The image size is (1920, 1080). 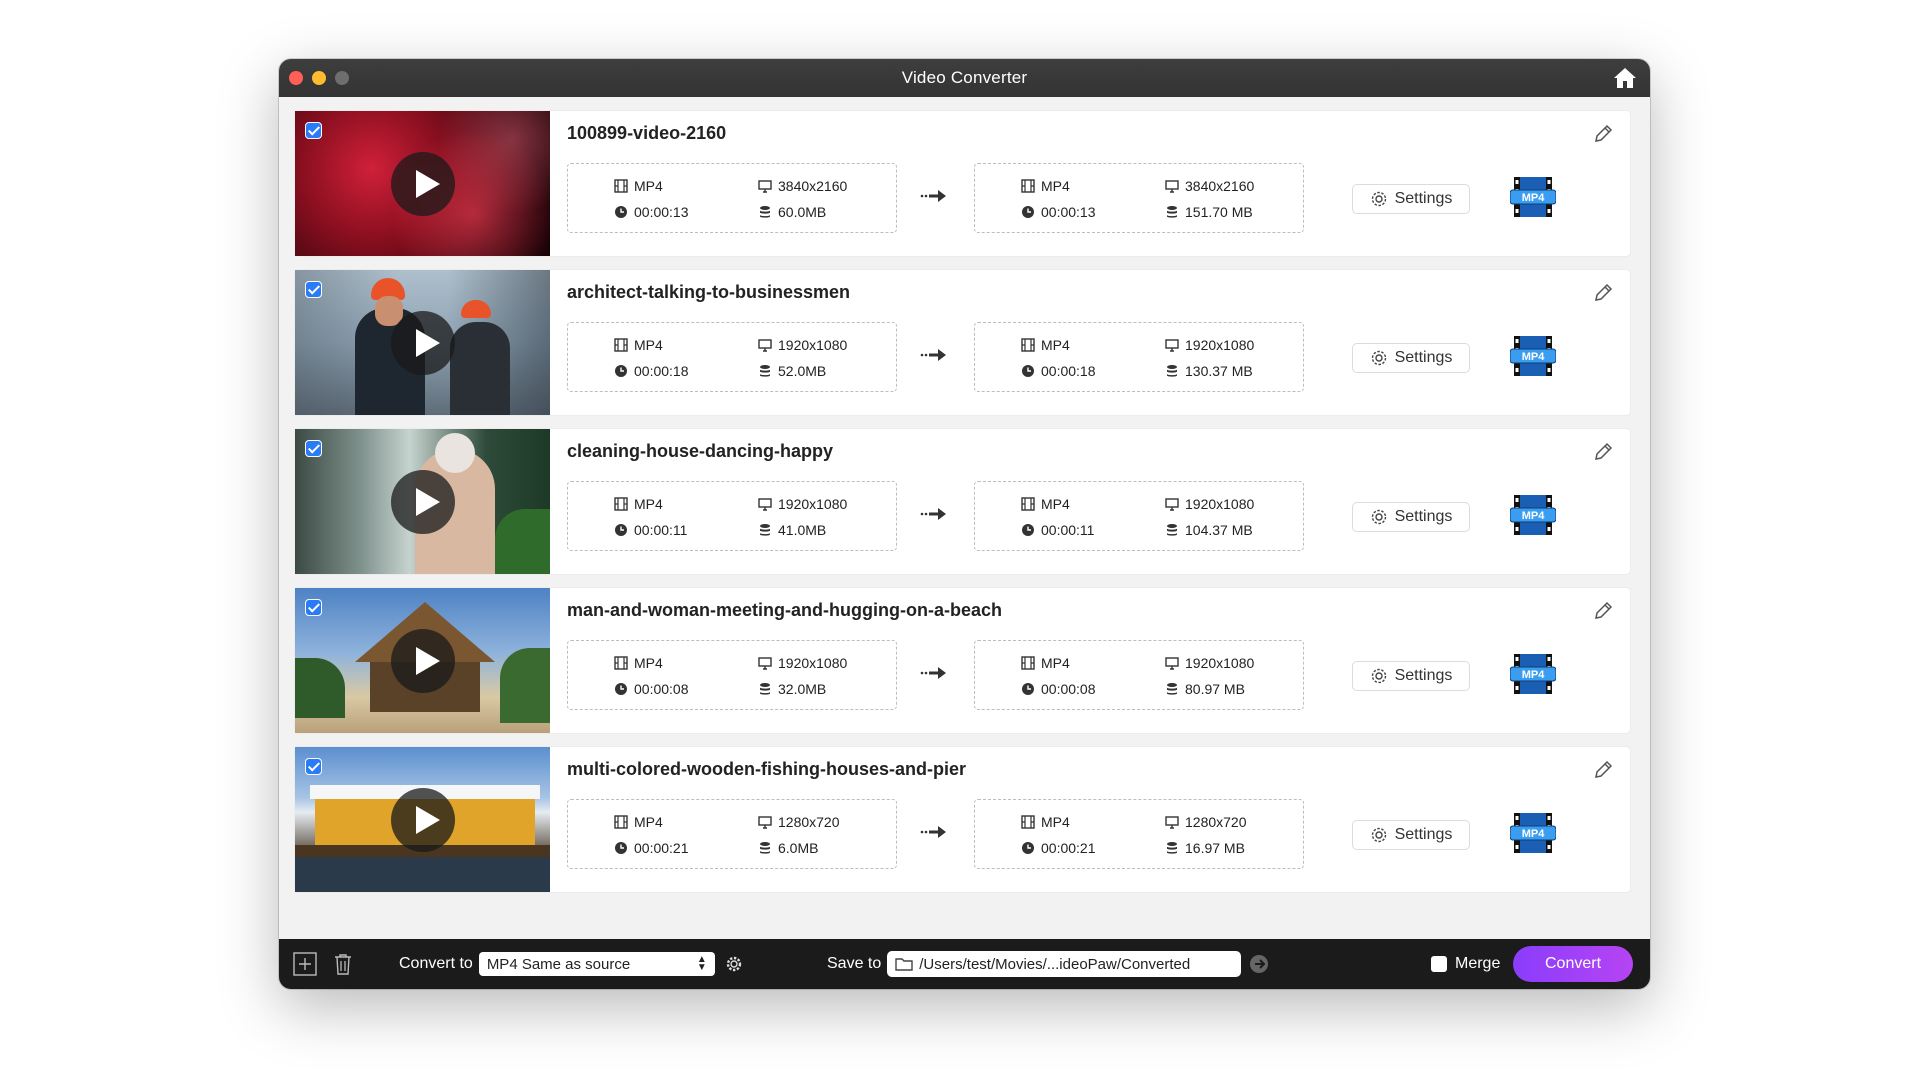 I want to click on source-resolution: 3840x2160, so click(x=813, y=186).